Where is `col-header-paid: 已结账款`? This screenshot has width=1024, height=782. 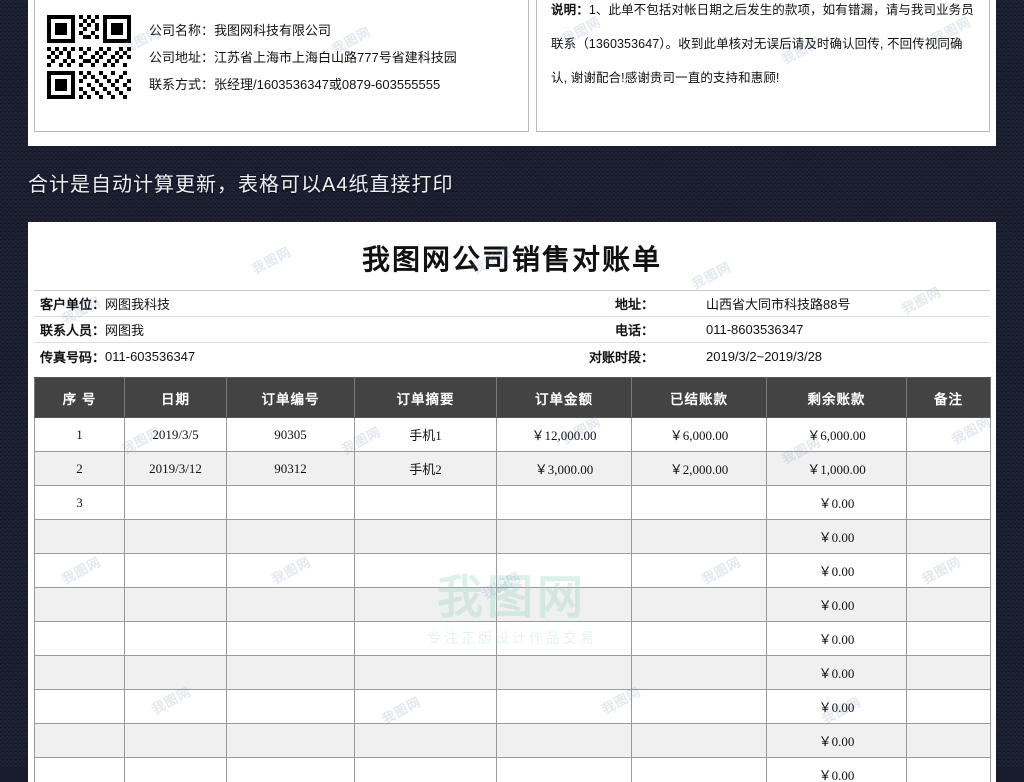 col-header-paid: 已结账款 is located at coordinates (699, 398).